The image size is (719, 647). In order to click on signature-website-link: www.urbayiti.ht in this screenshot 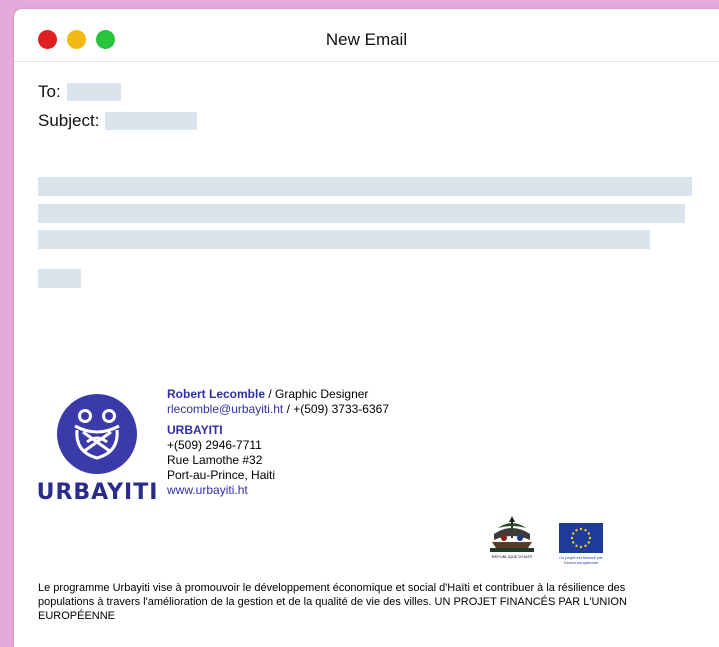, I will do `click(278, 490)`.